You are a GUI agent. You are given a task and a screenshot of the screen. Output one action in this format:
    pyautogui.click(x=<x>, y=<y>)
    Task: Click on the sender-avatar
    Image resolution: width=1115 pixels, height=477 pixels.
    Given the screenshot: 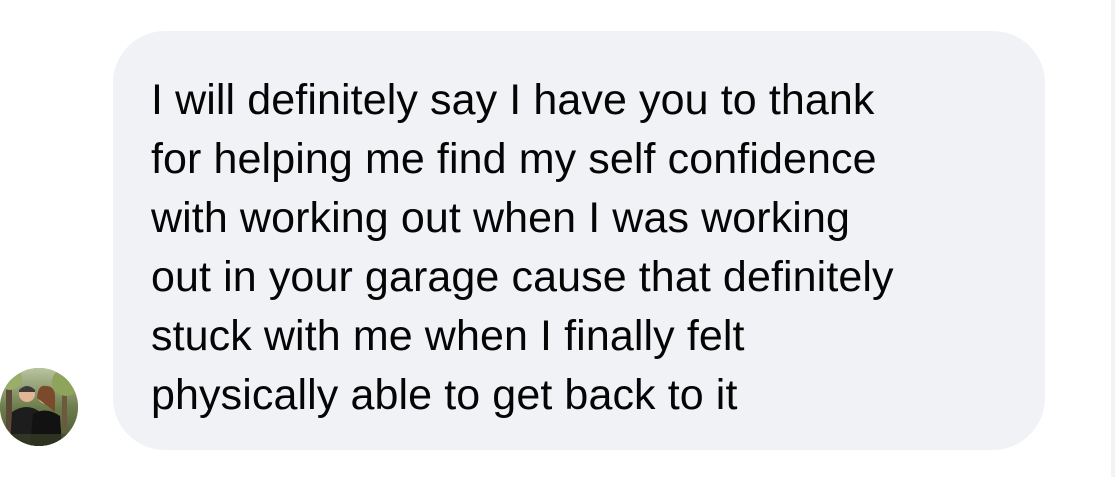 What is the action you would take?
    pyautogui.click(x=39, y=407)
    